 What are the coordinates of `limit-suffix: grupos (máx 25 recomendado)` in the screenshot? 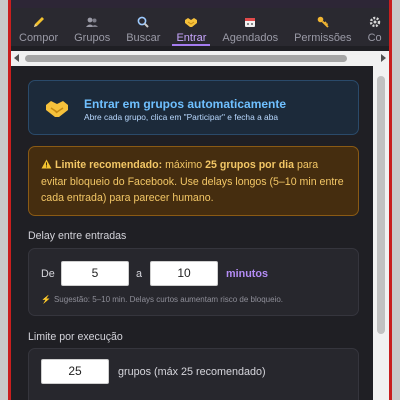 It's located at (192, 372).